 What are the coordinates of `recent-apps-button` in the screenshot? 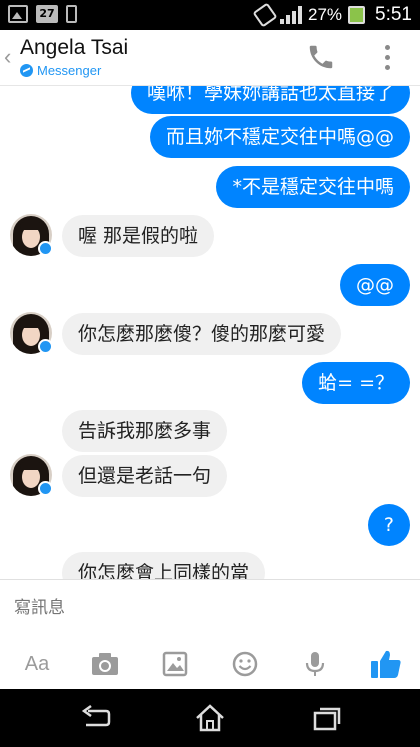 It's located at (327, 718).